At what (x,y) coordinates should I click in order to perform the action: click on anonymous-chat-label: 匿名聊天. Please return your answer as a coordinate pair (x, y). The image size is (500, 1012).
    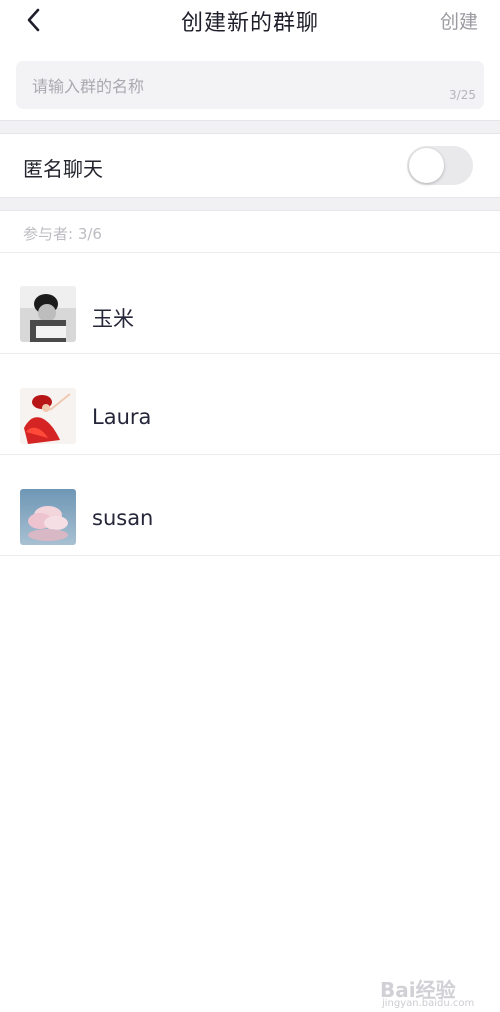
    Looking at the image, I should click on (63, 169).